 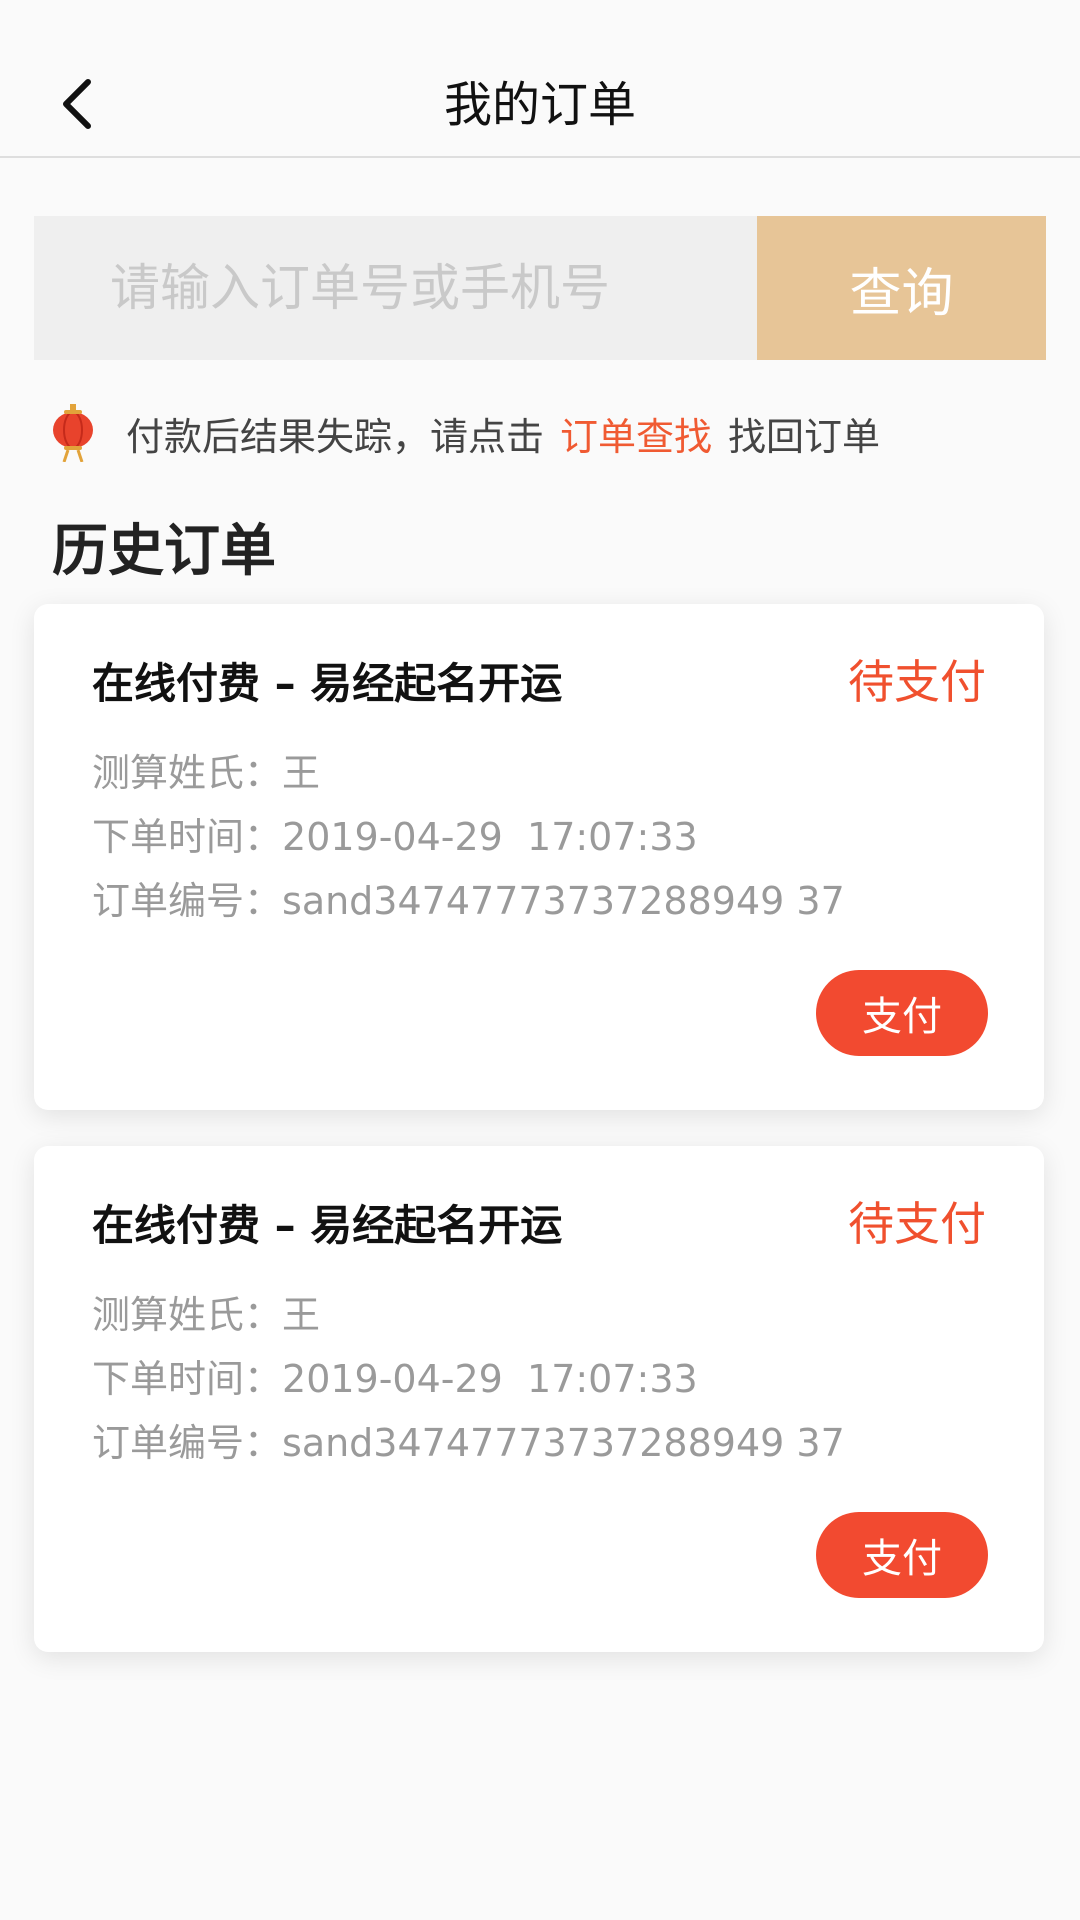 I want to click on notice-bar: 付款后结果失踪，请点击 订单查找 找回订单, so click(x=465, y=433).